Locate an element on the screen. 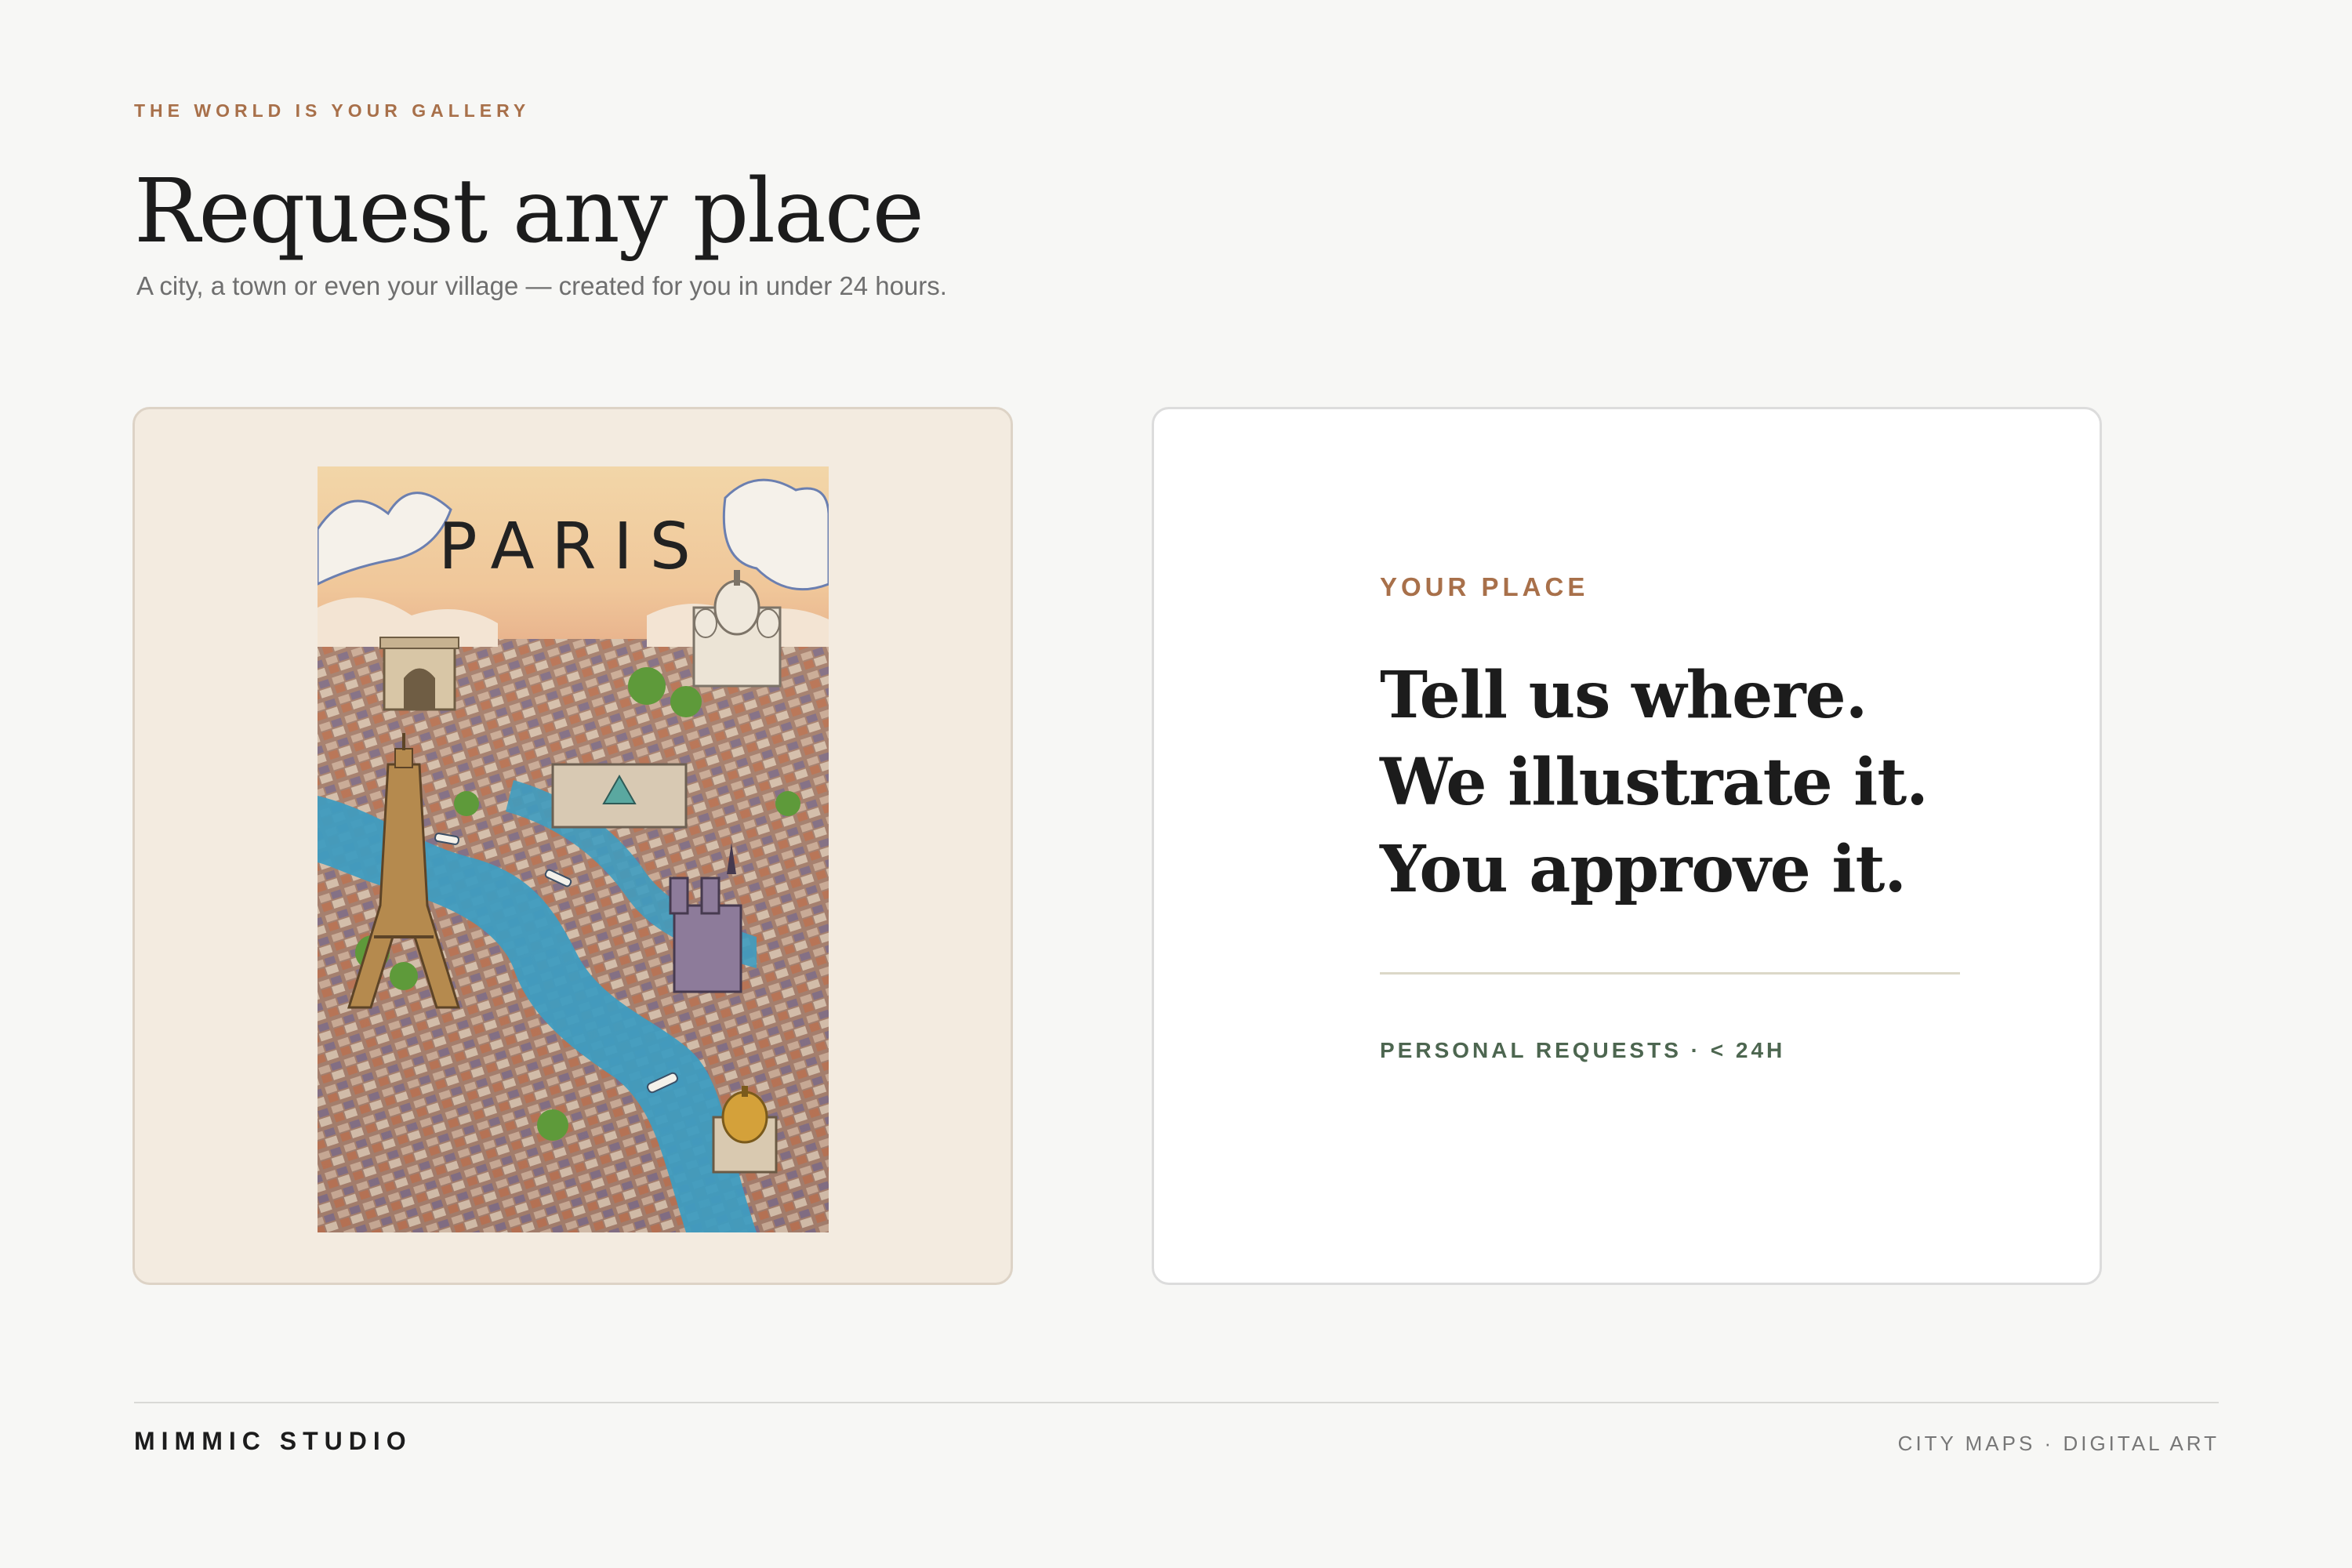 This screenshot has width=2352, height=1568. brand-logo-text: MIMMIC STUDIO is located at coordinates (273, 1441).